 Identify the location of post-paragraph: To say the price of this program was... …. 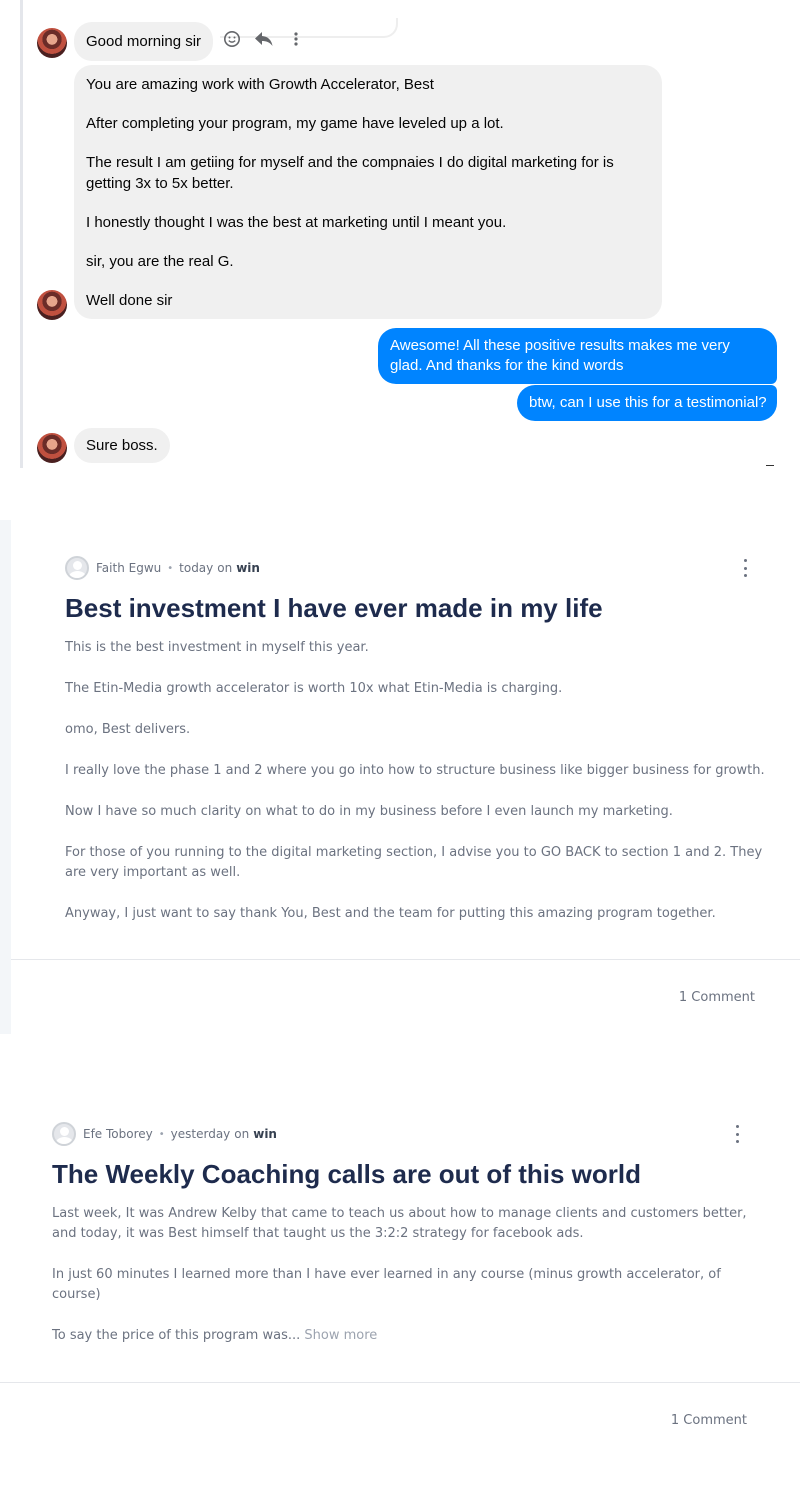
(404, 1336).